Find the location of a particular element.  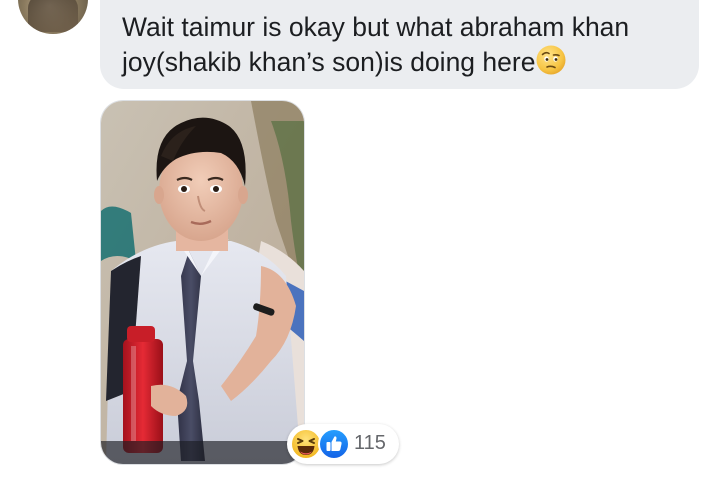

face-with-raised-eyebrow-icon is located at coordinates (551, 64).